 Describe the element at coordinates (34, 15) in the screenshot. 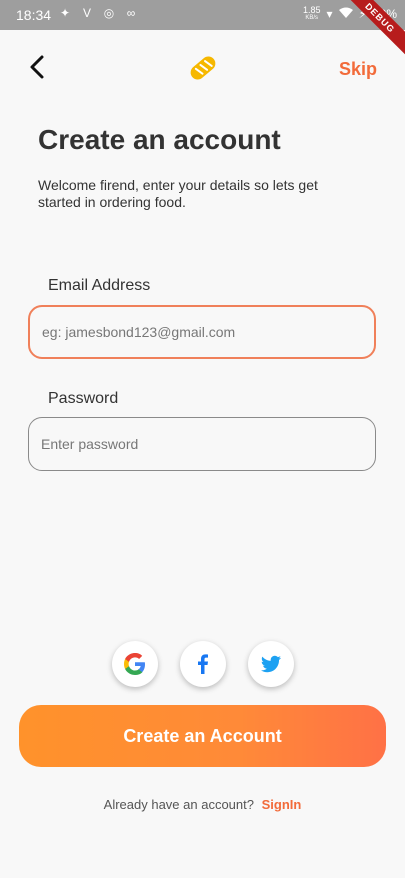

I see `status-time: 18:34` at that location.